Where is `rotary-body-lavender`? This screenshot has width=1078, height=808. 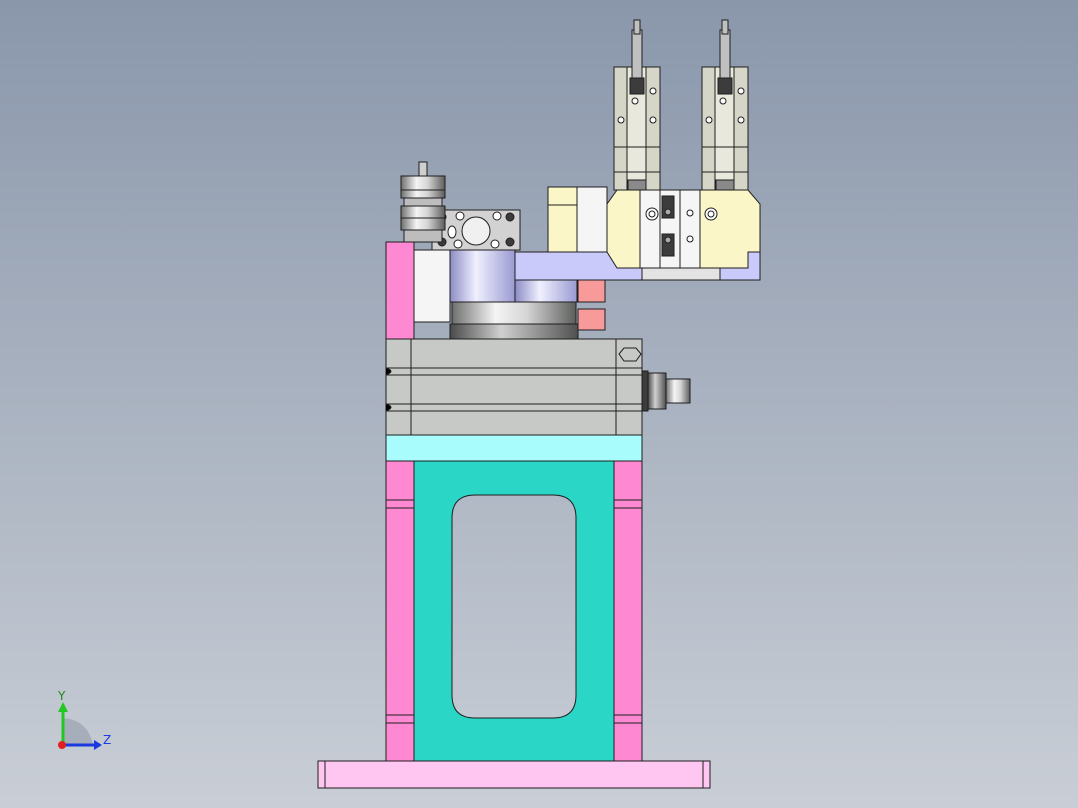 rotary-body-lavender is located at coordinates (546, 291).